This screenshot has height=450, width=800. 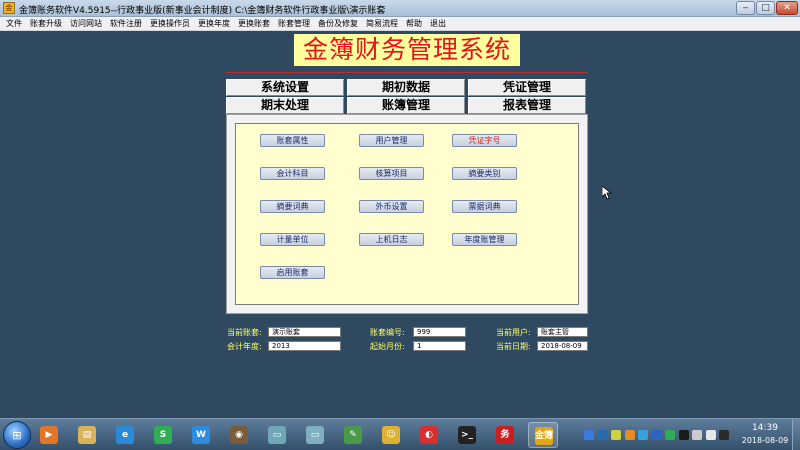 I want to click on user-management-button: 用户管理, so click(x=391, y=140).